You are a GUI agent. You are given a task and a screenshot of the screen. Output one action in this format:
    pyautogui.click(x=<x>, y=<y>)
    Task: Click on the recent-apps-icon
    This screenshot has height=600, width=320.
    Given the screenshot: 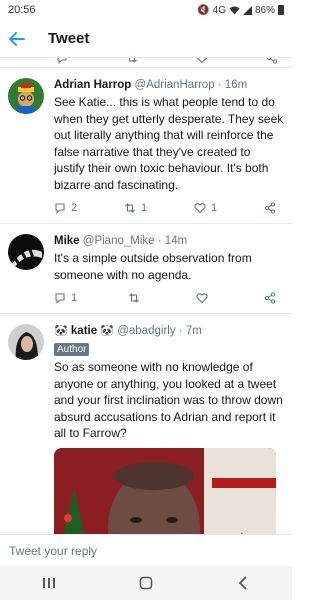 What is the action you would take?
    pyautogui.click(x=49, y=583)
    